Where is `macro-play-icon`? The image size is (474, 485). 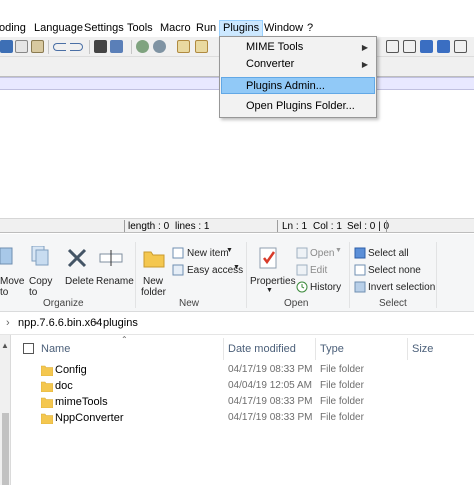 macro-play-icon is located at coordinates (426, 46).